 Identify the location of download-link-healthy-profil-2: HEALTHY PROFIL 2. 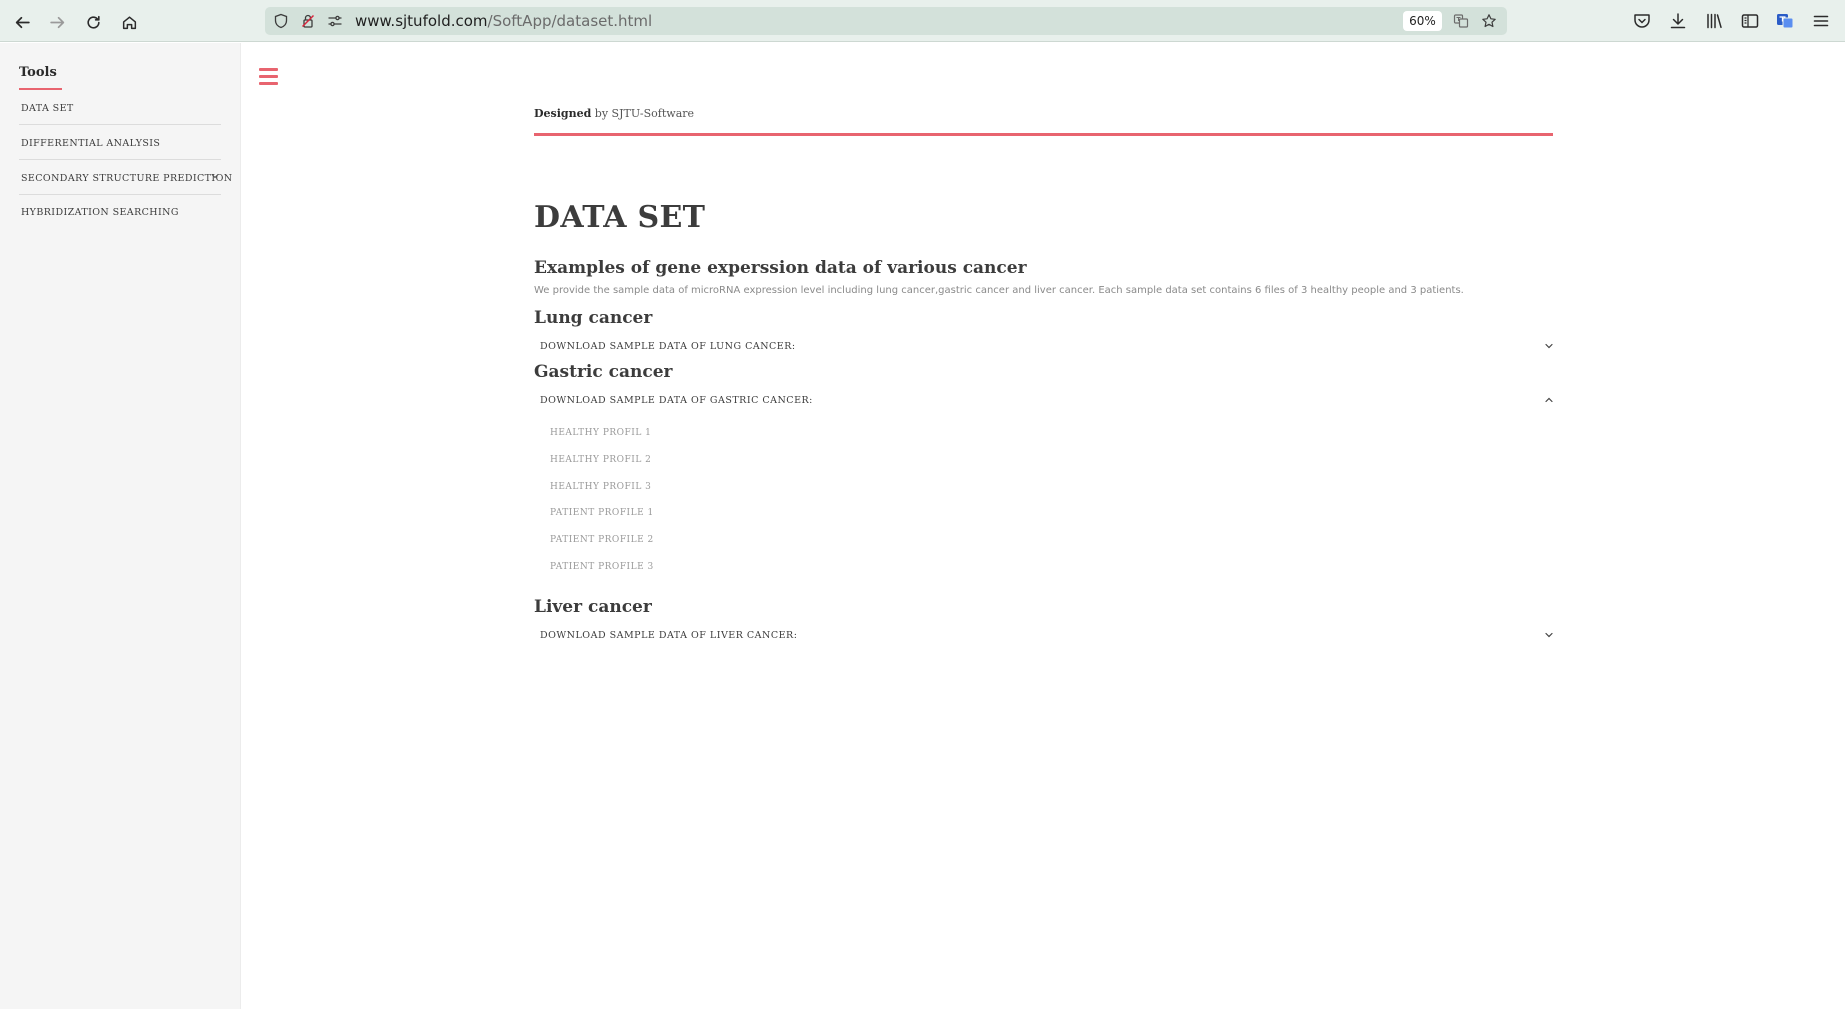
(600, 460).